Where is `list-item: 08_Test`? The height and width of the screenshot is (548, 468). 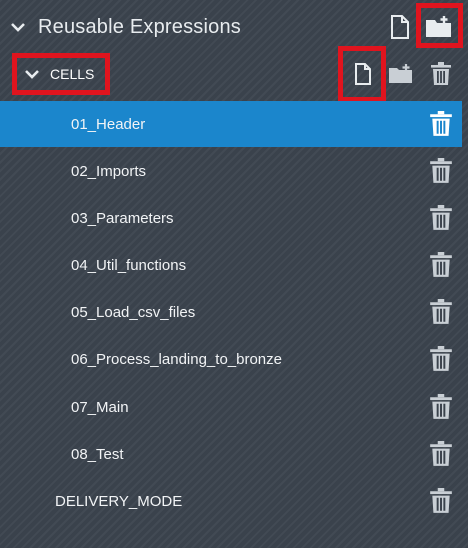 list-item: 08_Test is located at coordinates (231, 454).